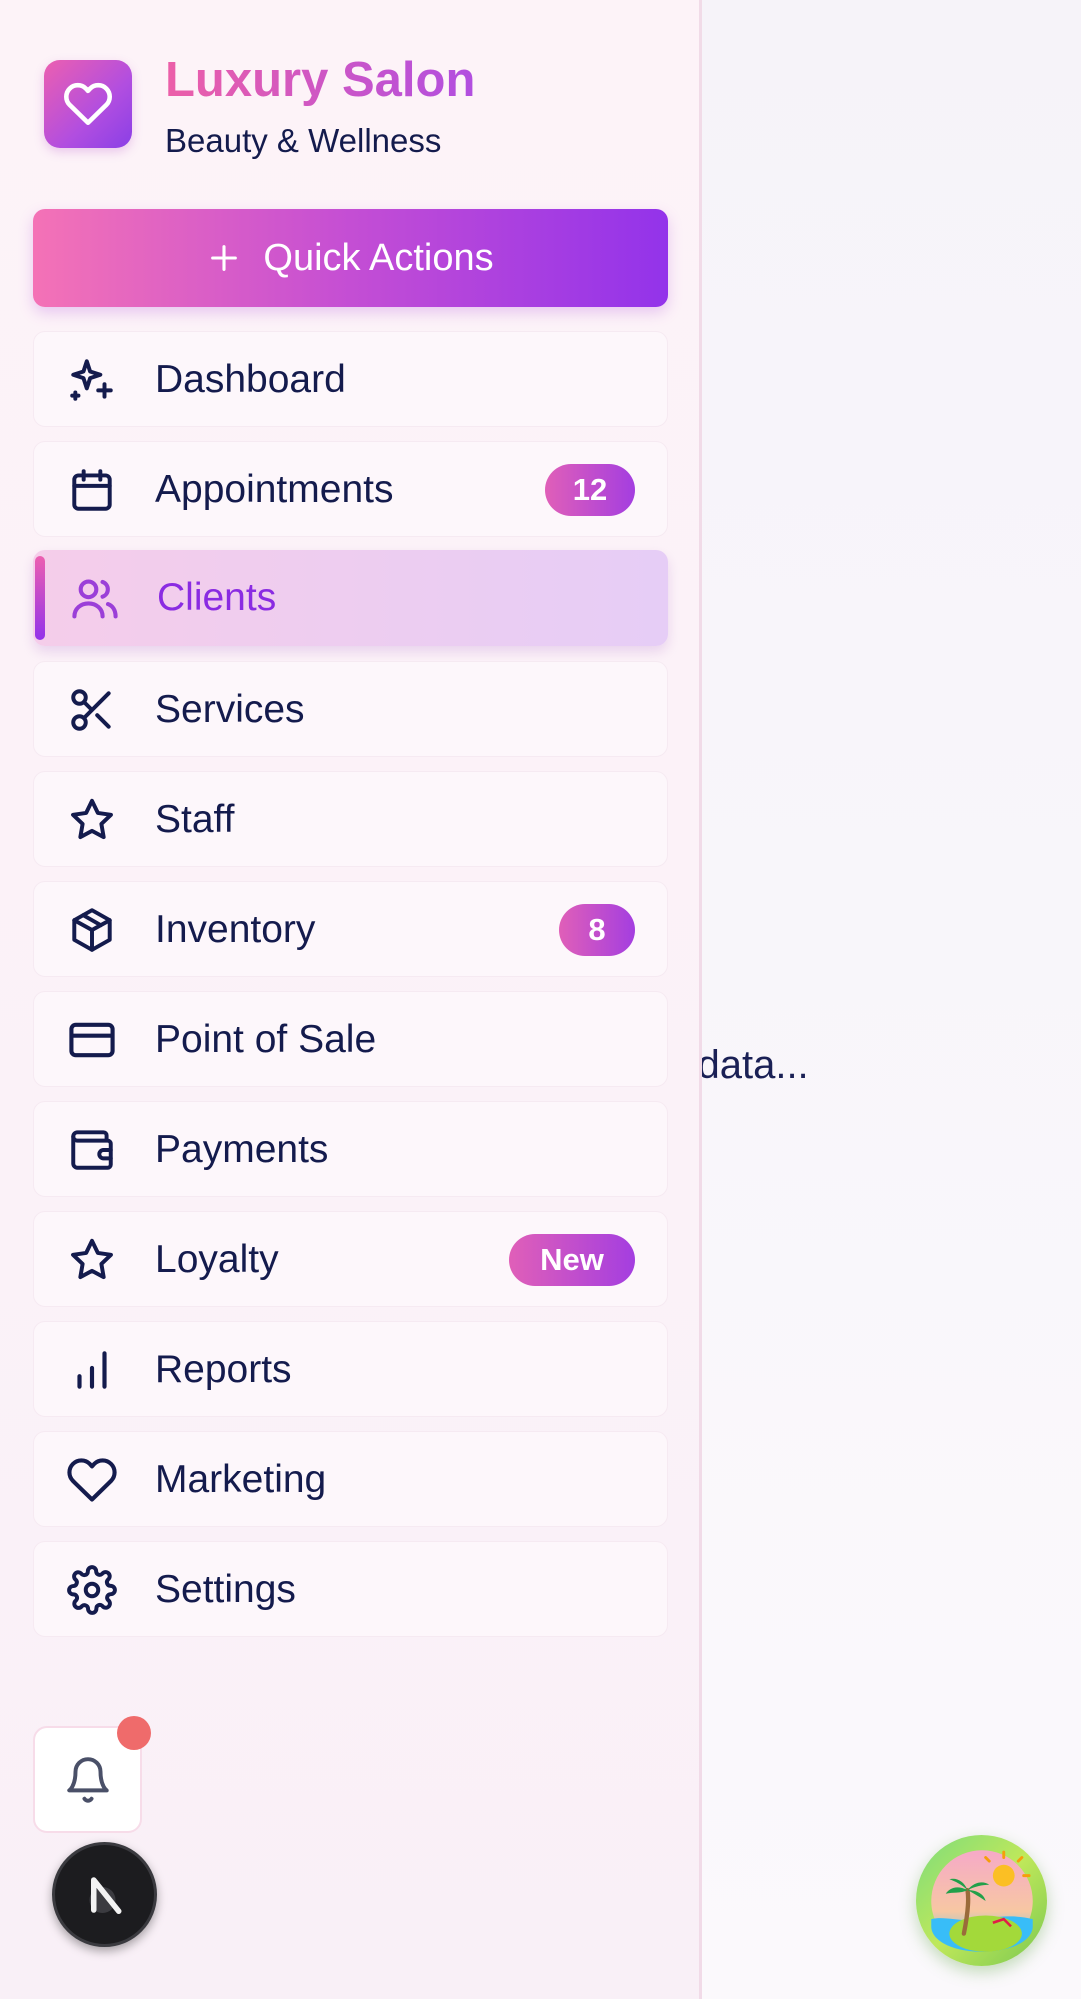 The height and width of the screenshot is (1999, 1081). Describe the element at coordinates (92, 1370) in the screenshot. I see `bar-chart-icon` at that location.